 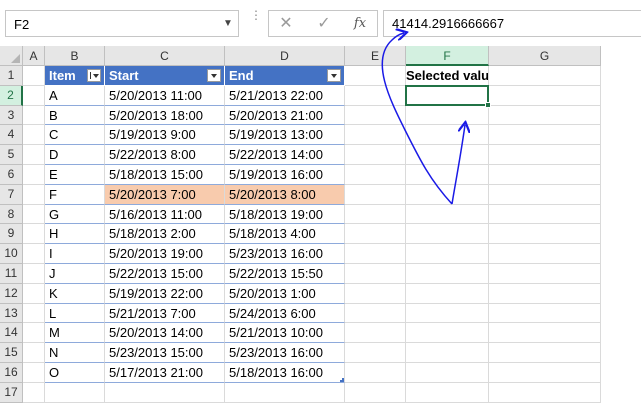 I want to click on cell-d6: 5/19/2013 16:00, so click(x=285, y=175).